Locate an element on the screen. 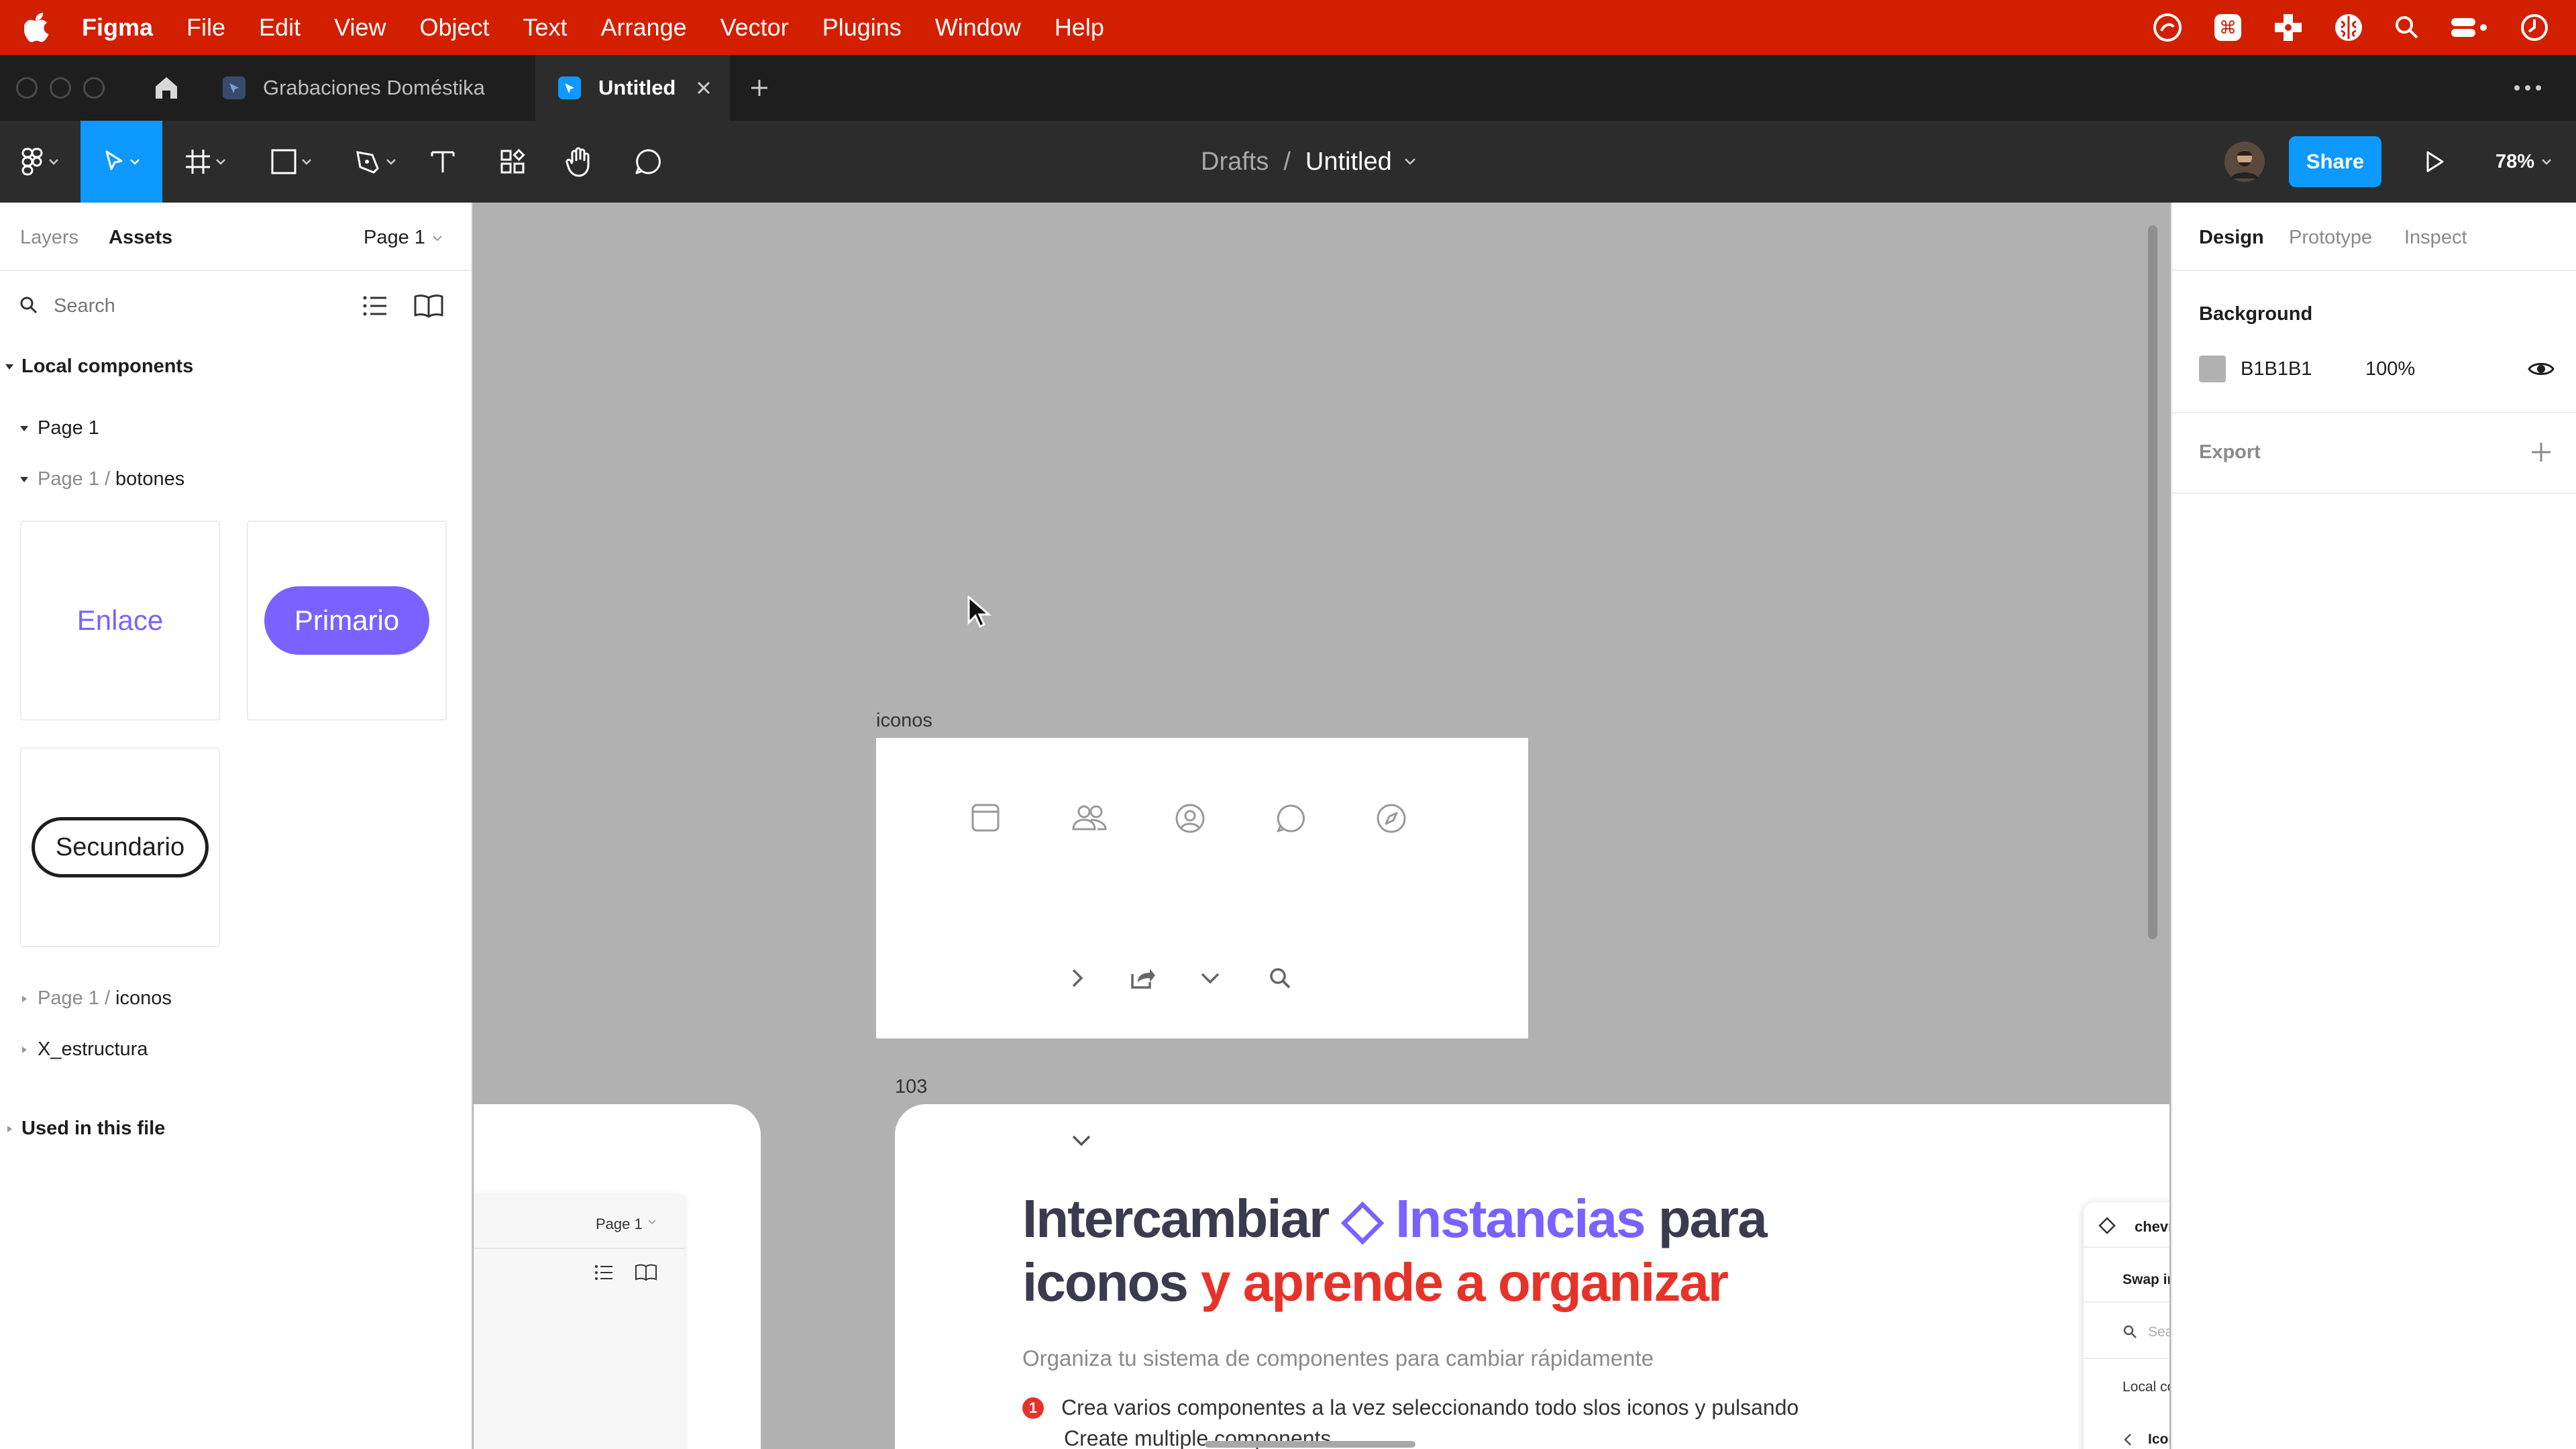 This screenshot has height=1449, width=2576. menu-text: Text is located at coordinates (545, 27).